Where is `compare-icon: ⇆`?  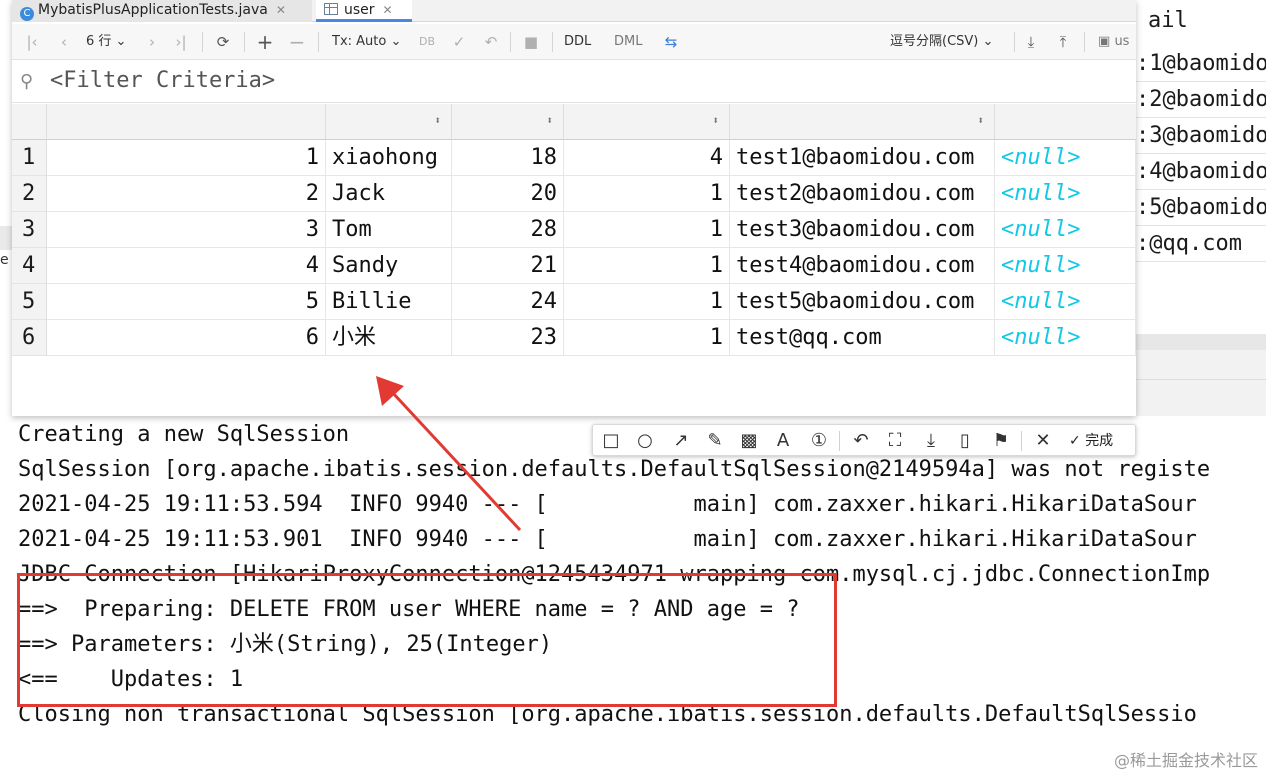
compare-icon: ⇆ is located at coordinates (671, 42).